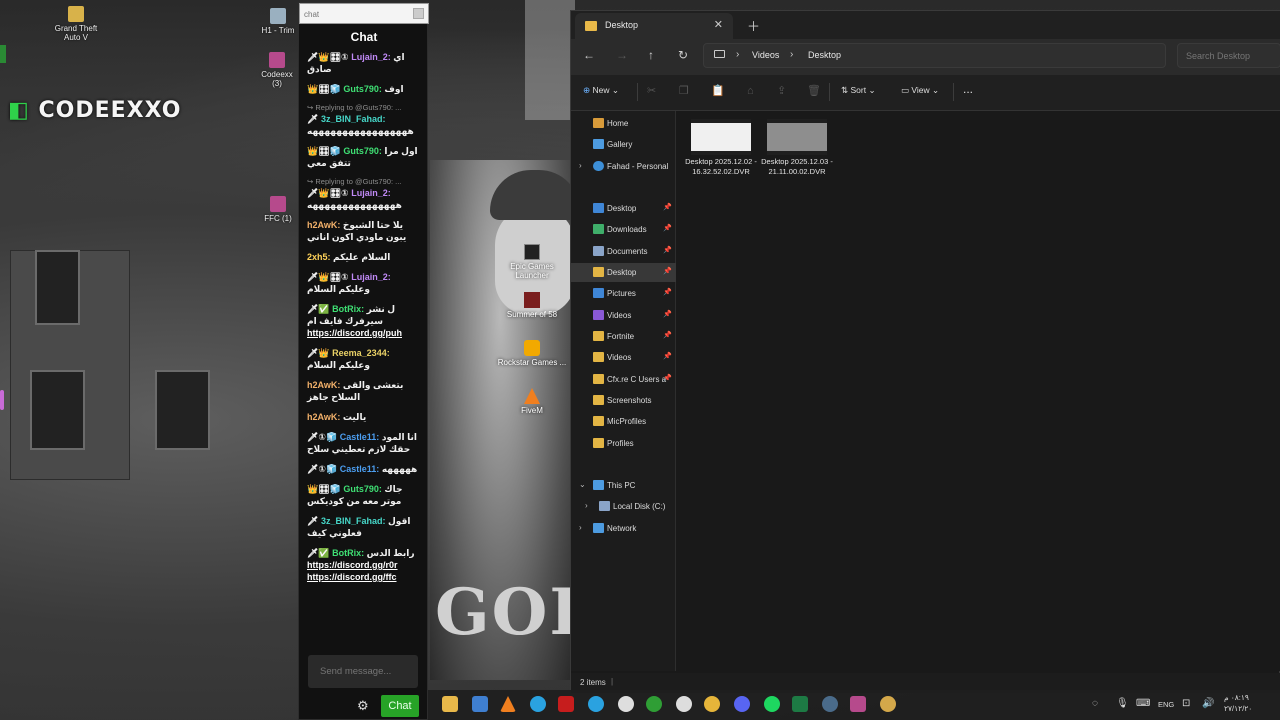 The height and width of the screenshot is (720, 1280). What do you see at coordinates (480, 704) in the screenshot?
I see `store-icon` at bounding box center [480, 704].